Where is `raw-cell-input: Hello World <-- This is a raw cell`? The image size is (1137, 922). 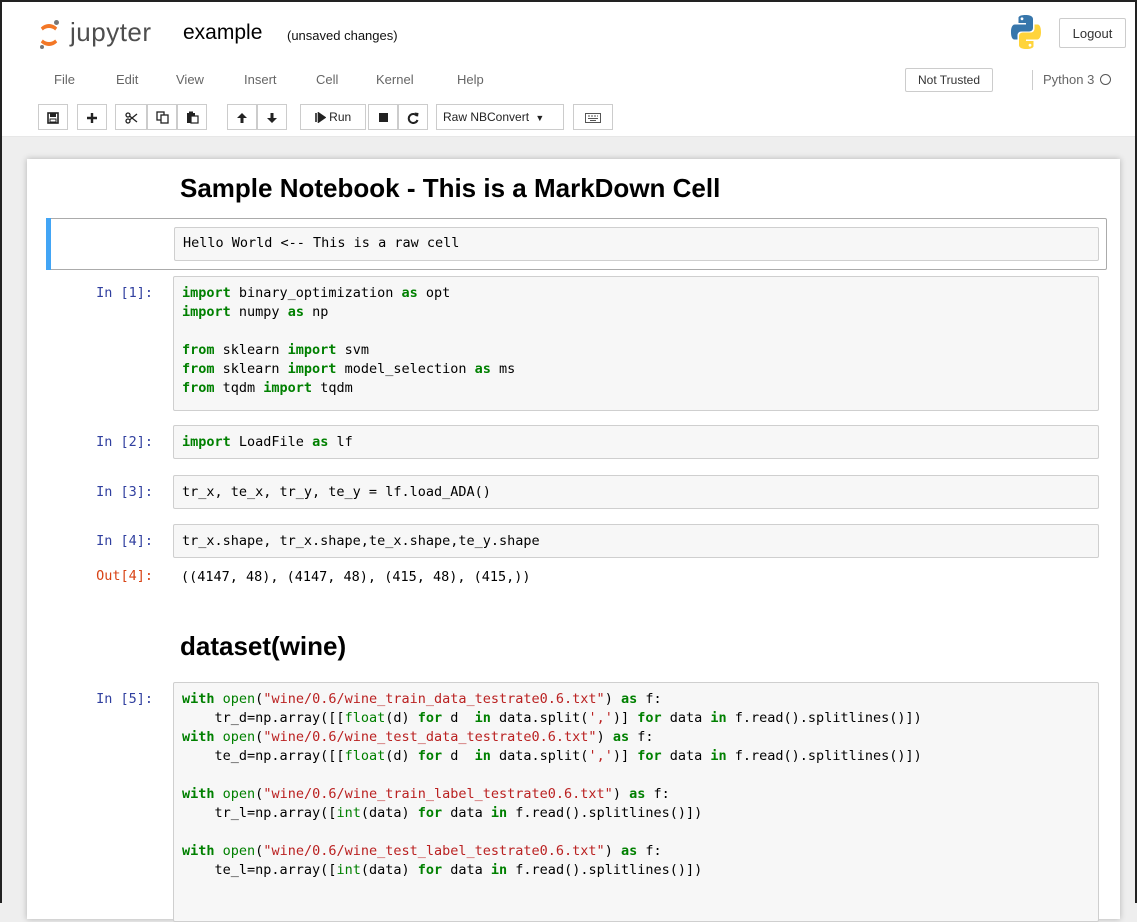
raw-cell-input: Hello World <-- This is a raw cell is located at coordinates (636, 244).